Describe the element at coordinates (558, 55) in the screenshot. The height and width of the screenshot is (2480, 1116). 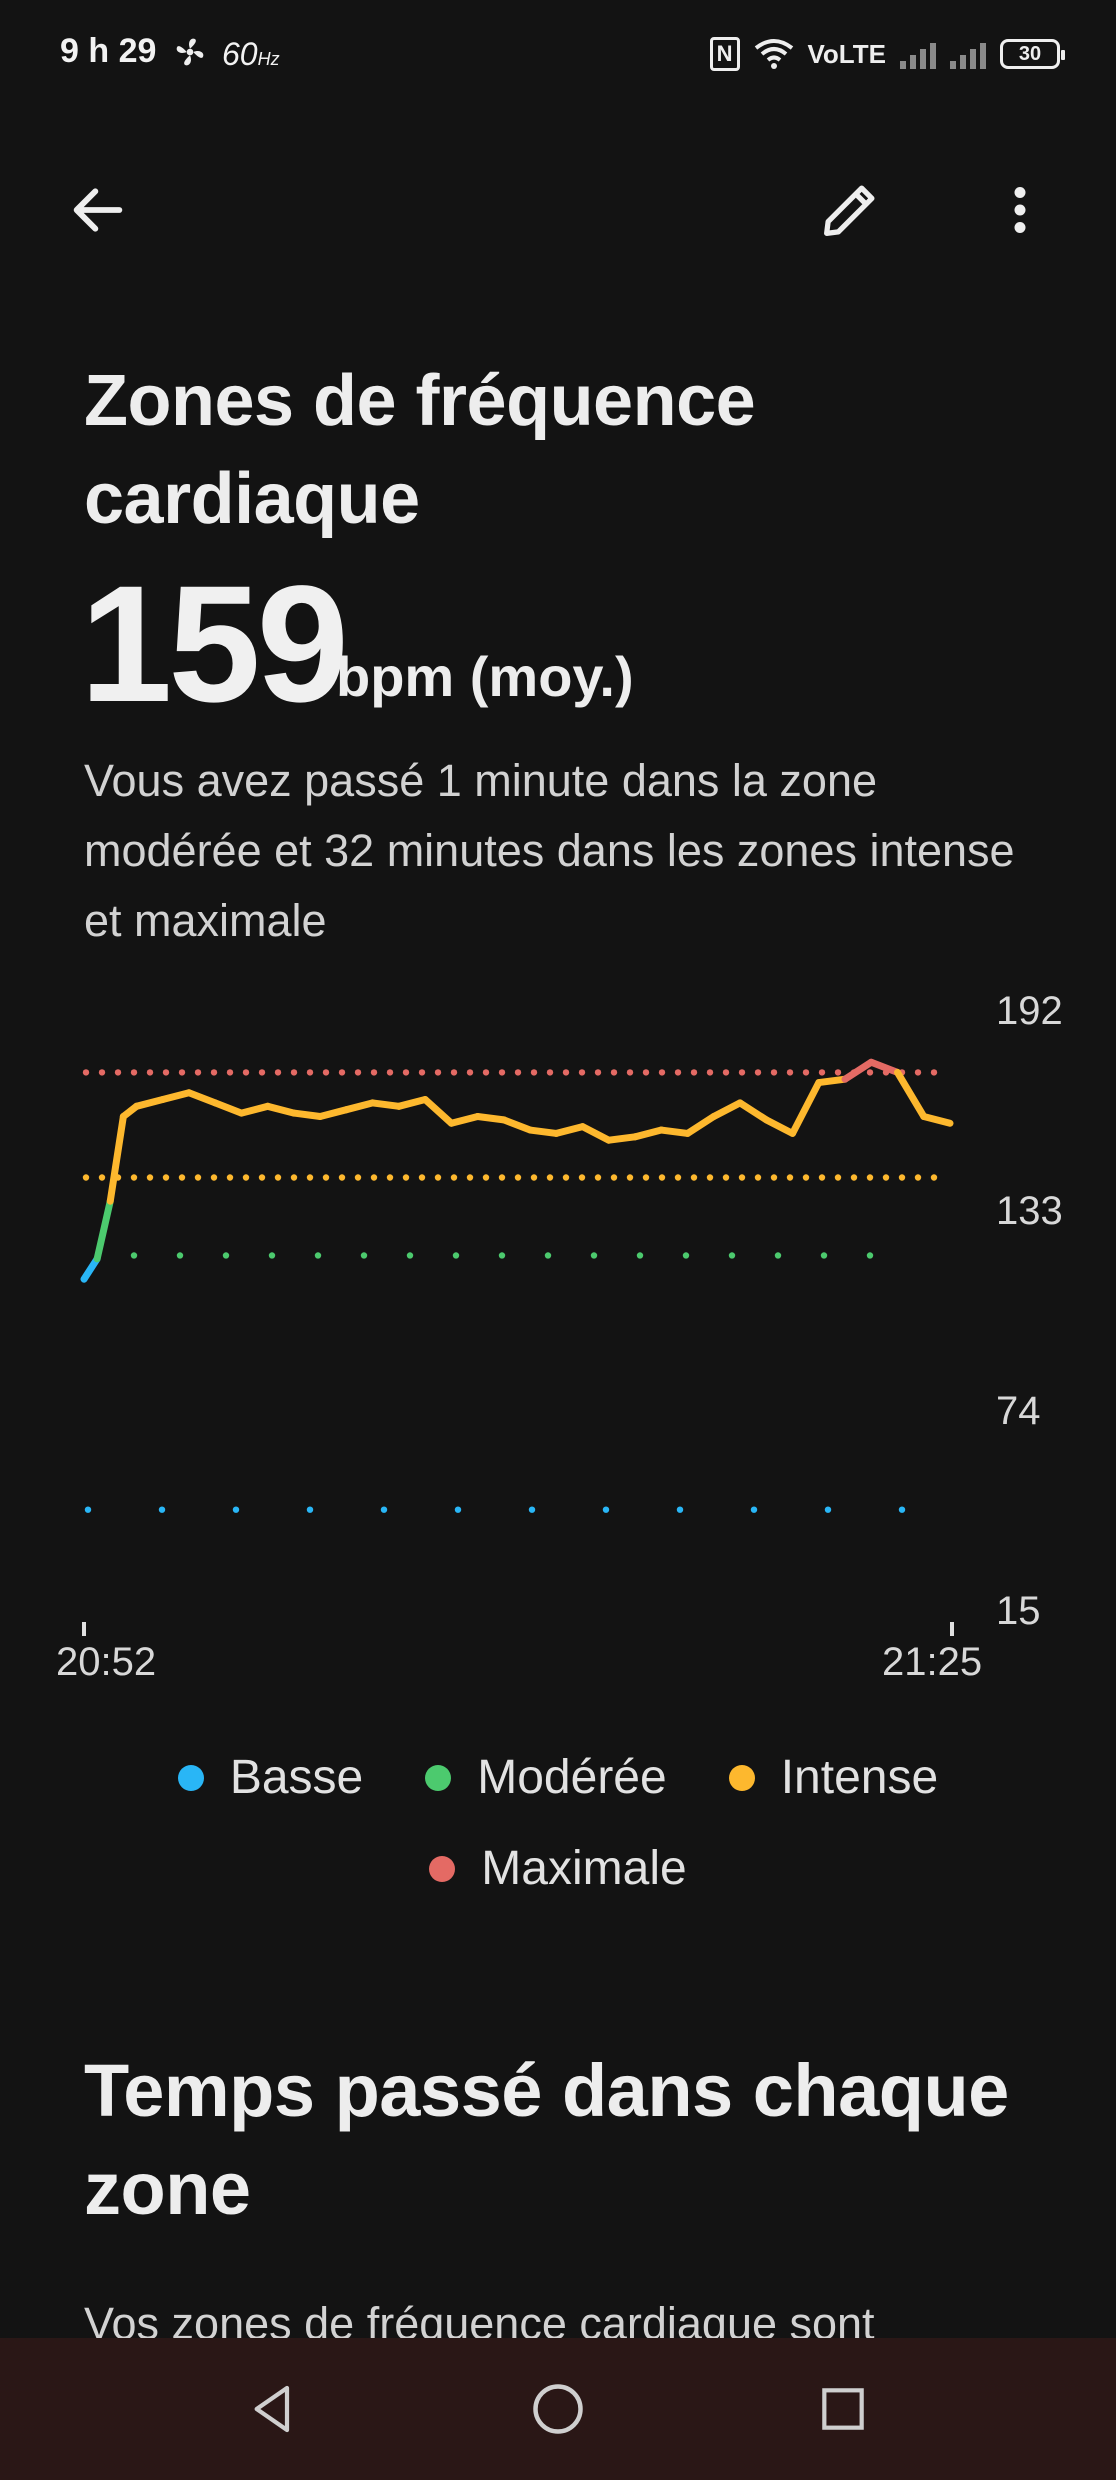
I see `status-bar: 9 h 29 60Hz N VoLTE 30` at that location.